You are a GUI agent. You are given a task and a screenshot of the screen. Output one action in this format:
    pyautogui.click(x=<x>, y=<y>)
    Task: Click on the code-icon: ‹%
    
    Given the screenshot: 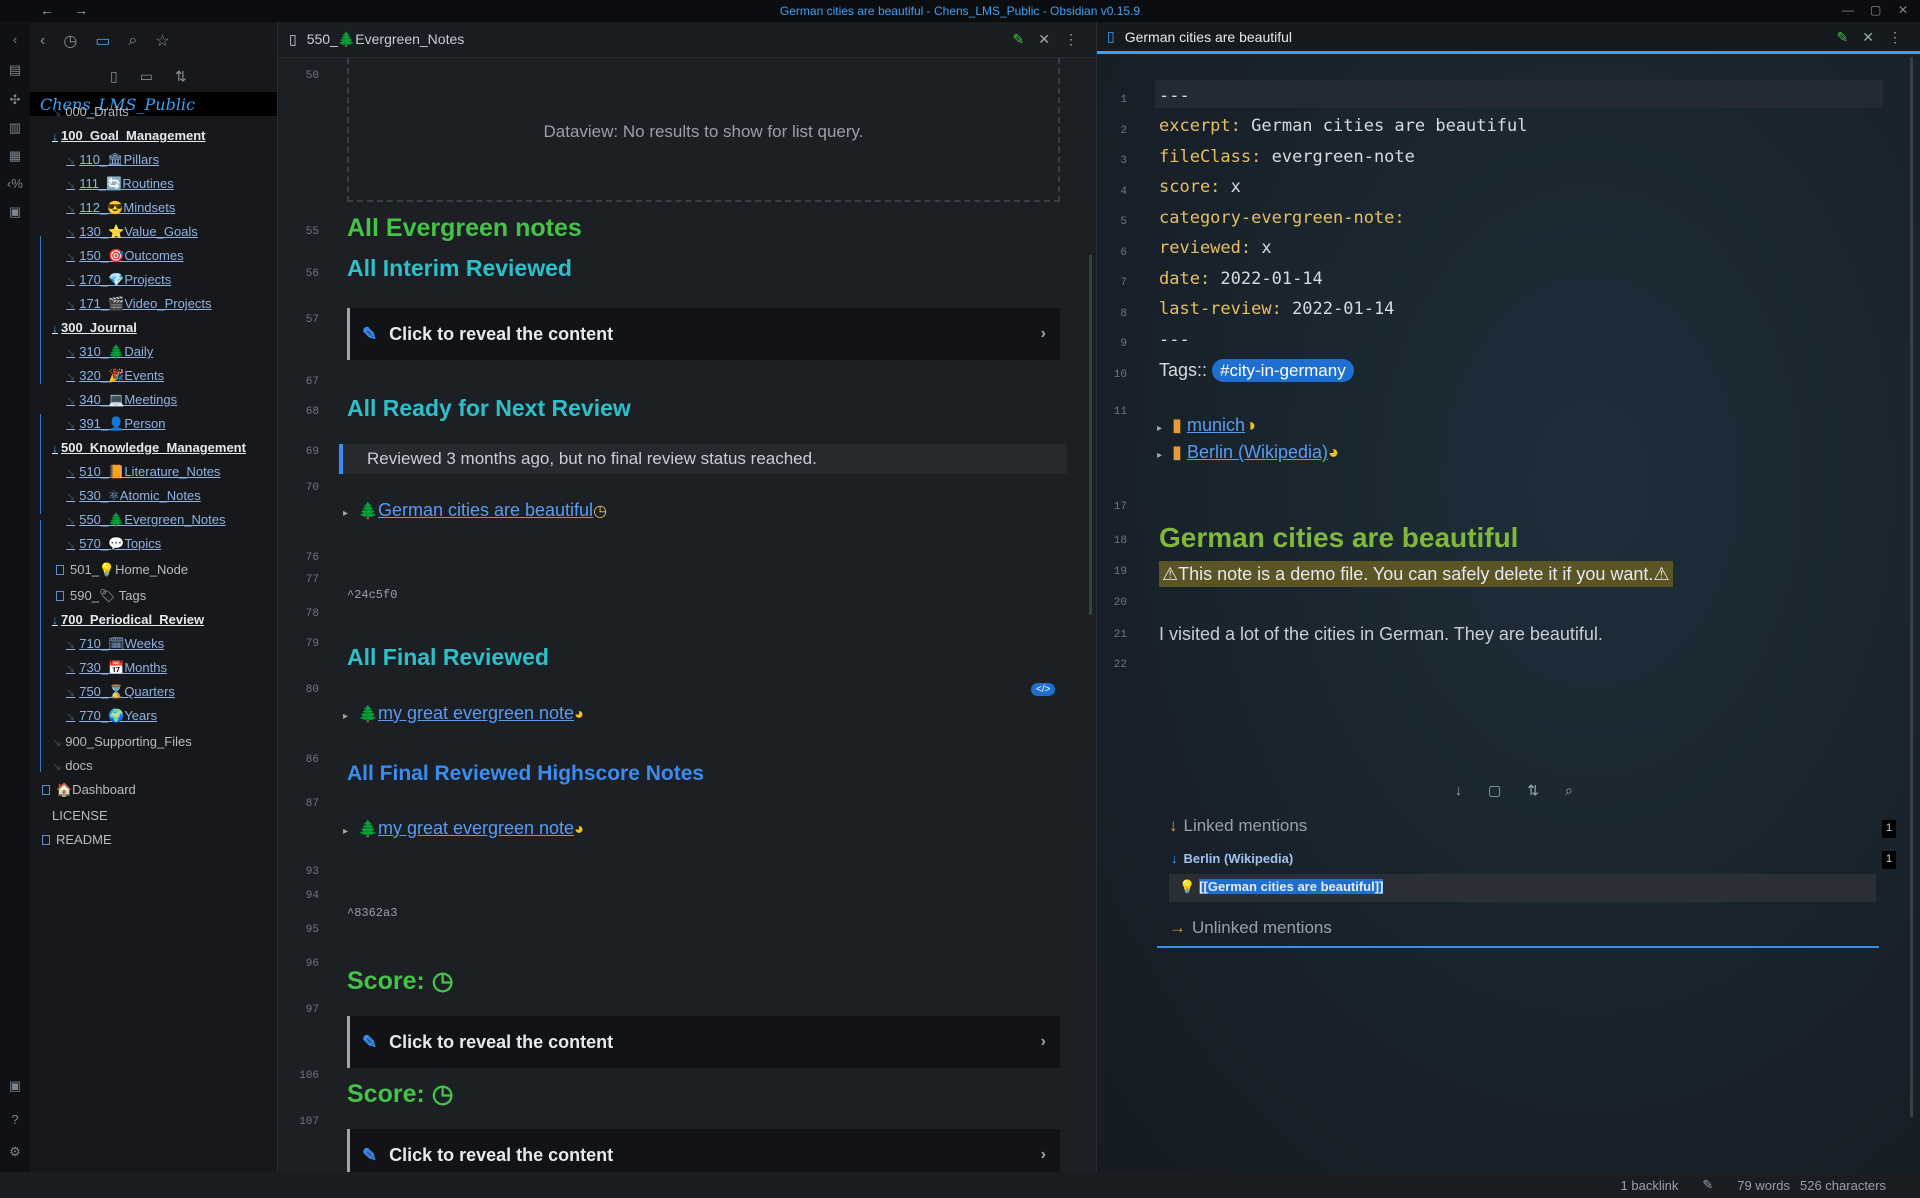 What is the action you would take?
    pyautogui.click(x=15, y=184)
    